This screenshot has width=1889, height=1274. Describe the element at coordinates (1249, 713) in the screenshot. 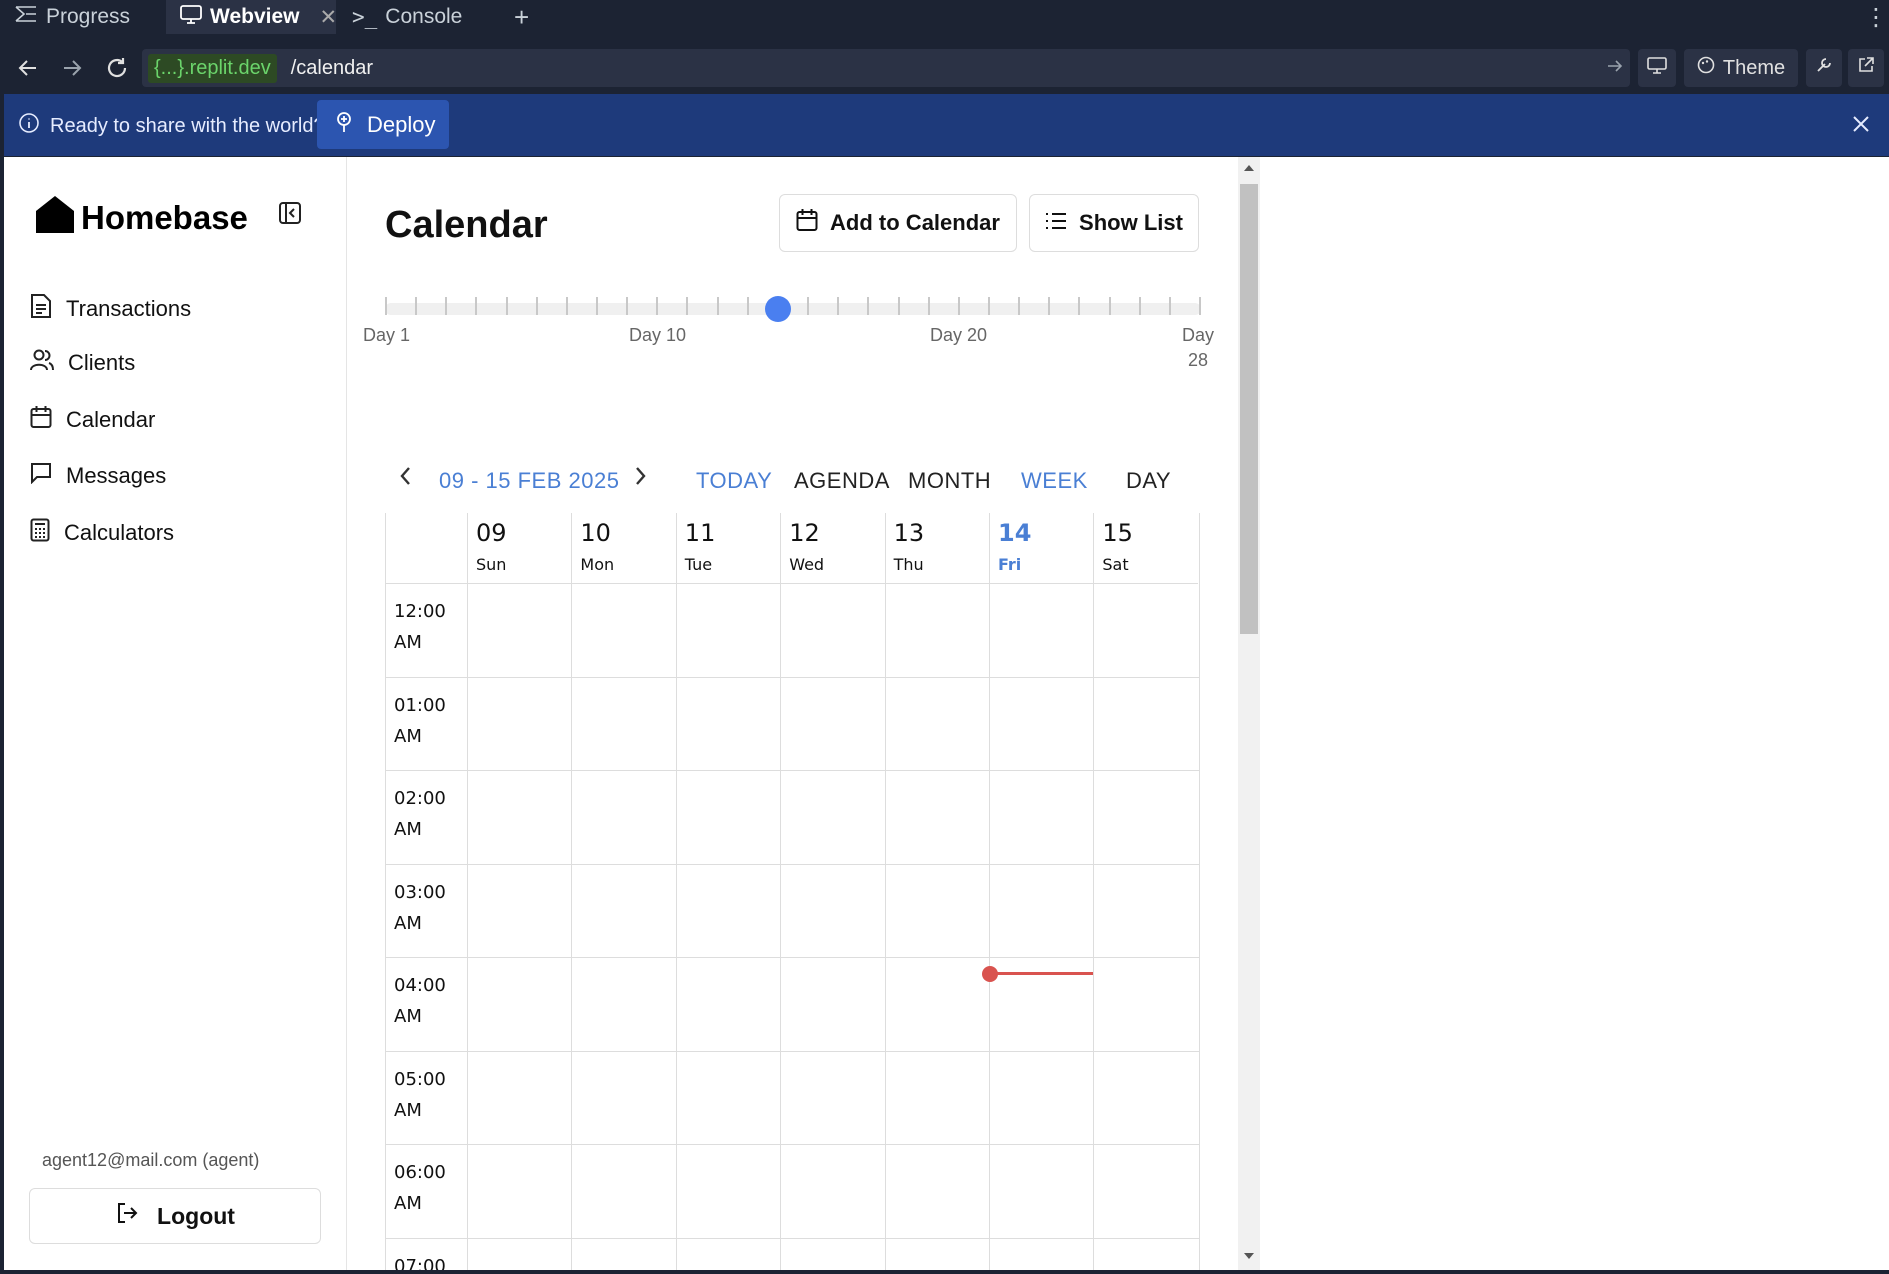

I see `scrollbar` at that location.